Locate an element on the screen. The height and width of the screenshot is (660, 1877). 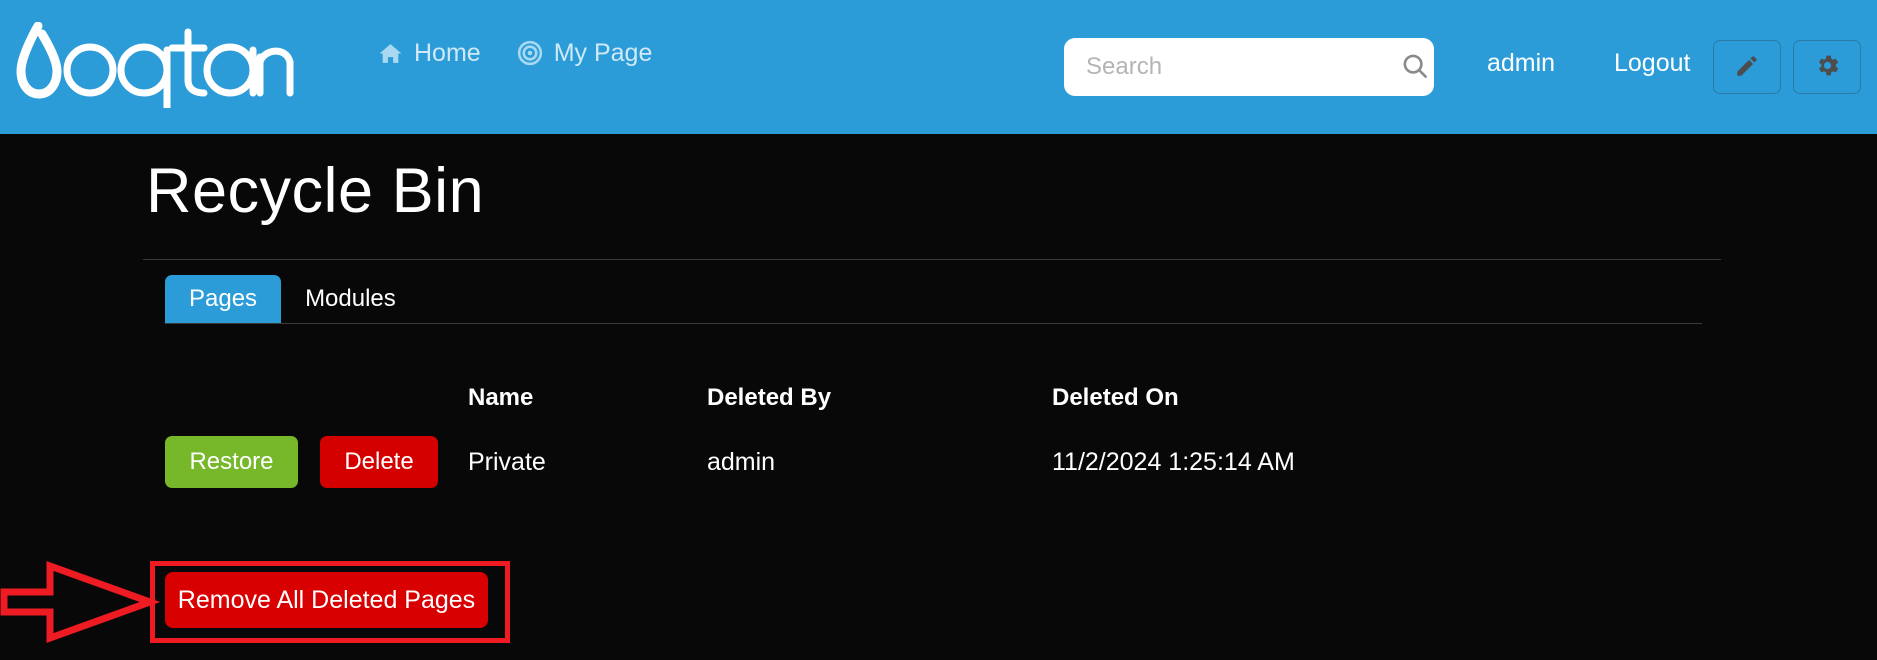
search-box is located at coordinates (1249, 67).